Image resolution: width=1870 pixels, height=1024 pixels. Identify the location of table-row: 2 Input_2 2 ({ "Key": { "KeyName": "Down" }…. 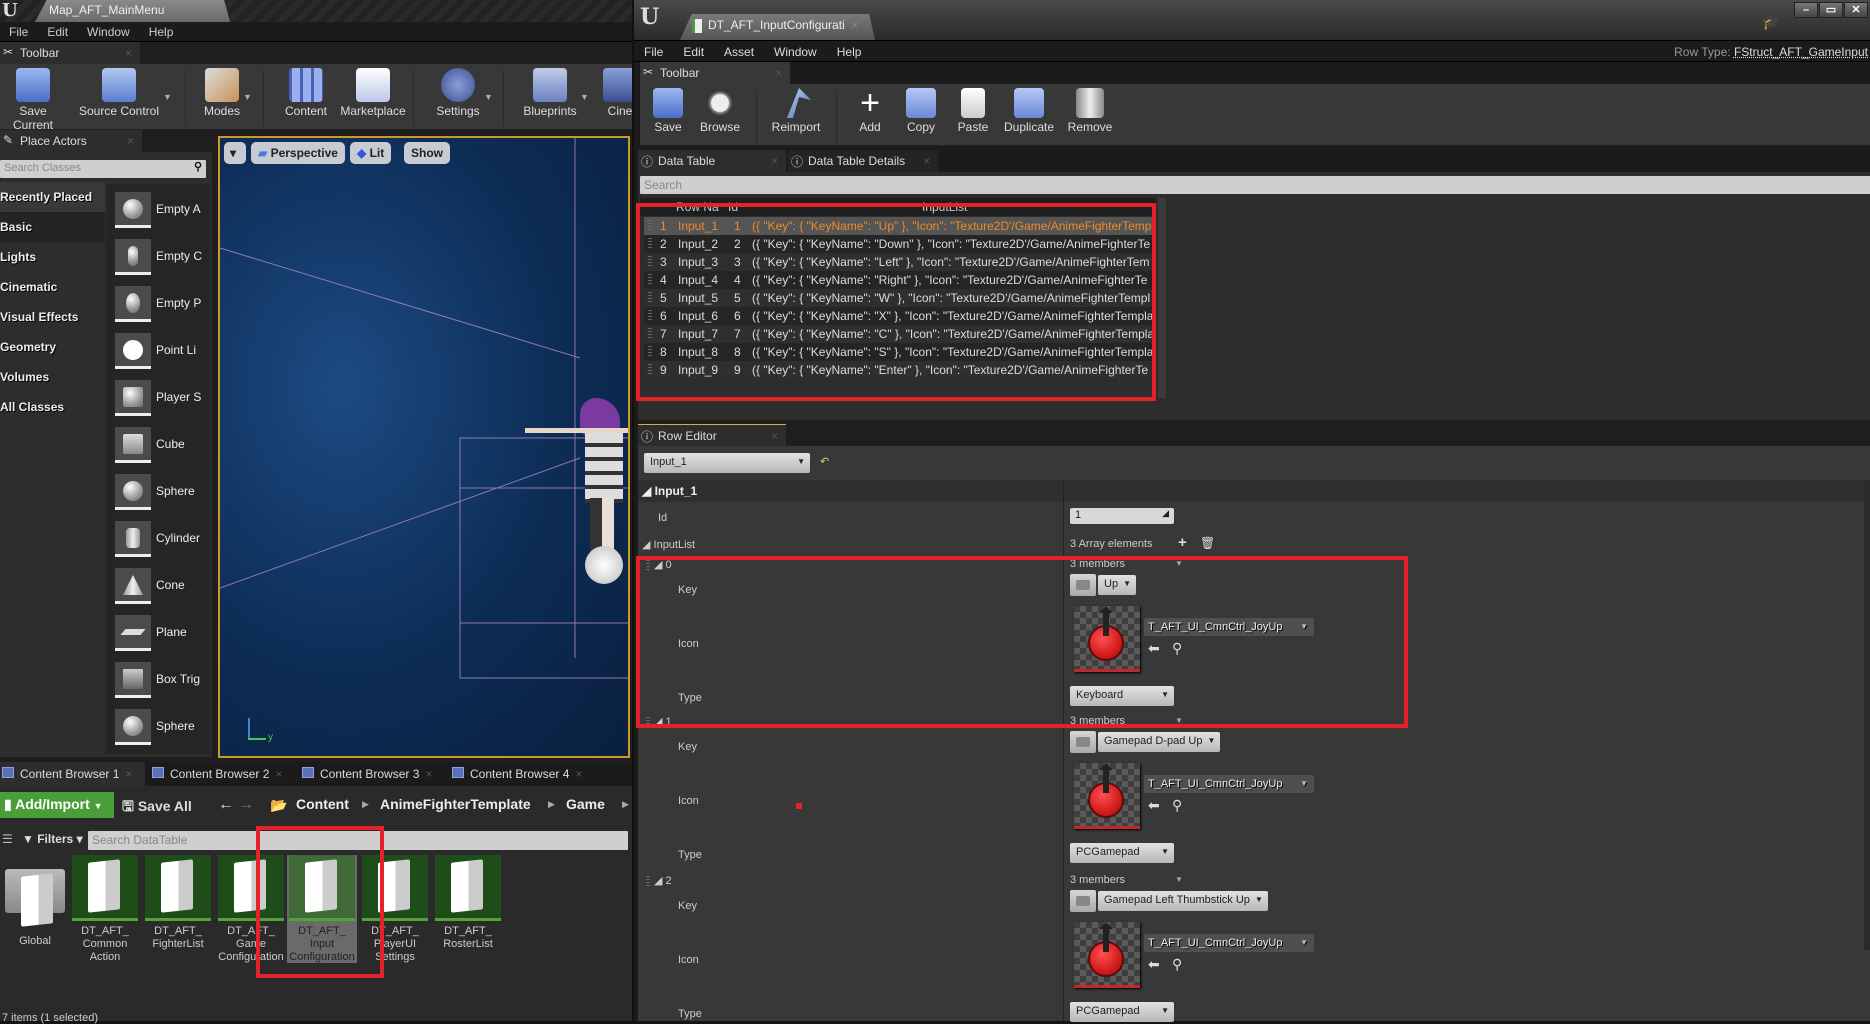
(899, 244).